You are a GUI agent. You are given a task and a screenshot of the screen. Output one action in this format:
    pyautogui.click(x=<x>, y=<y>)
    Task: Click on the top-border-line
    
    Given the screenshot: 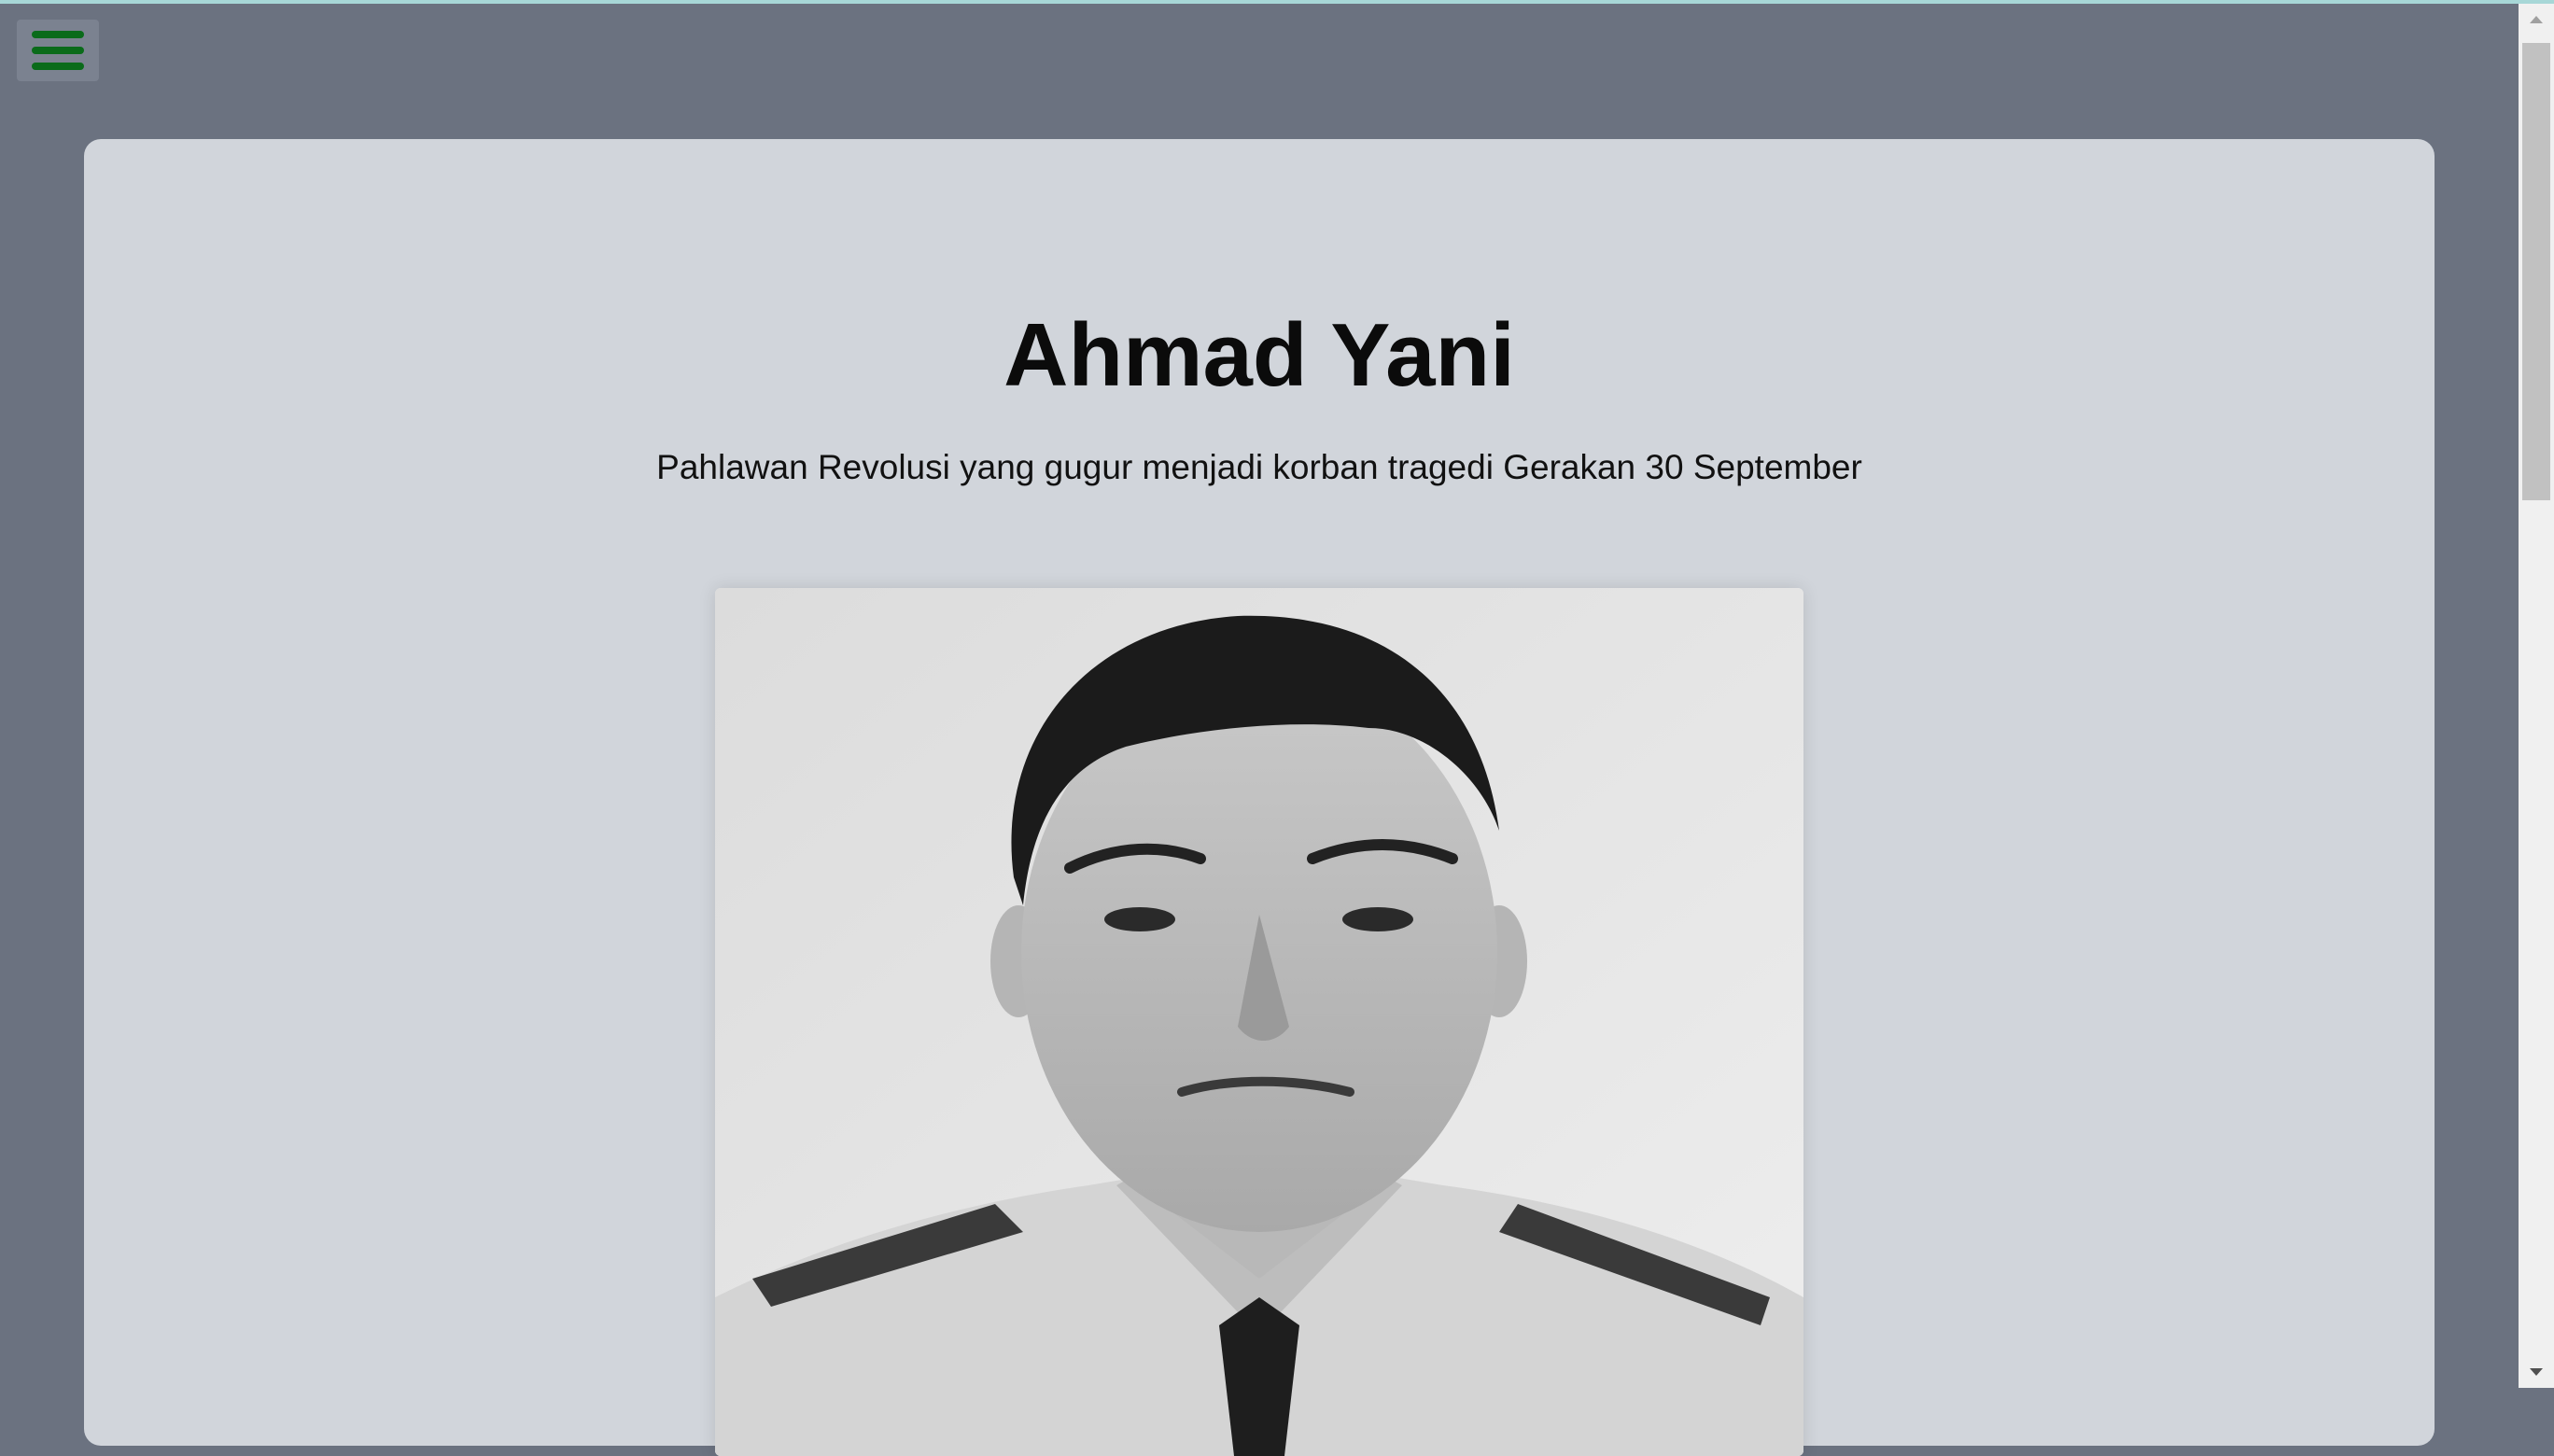 What is the action you would take?
    pyautogui.click(x=1277, y=2)
    